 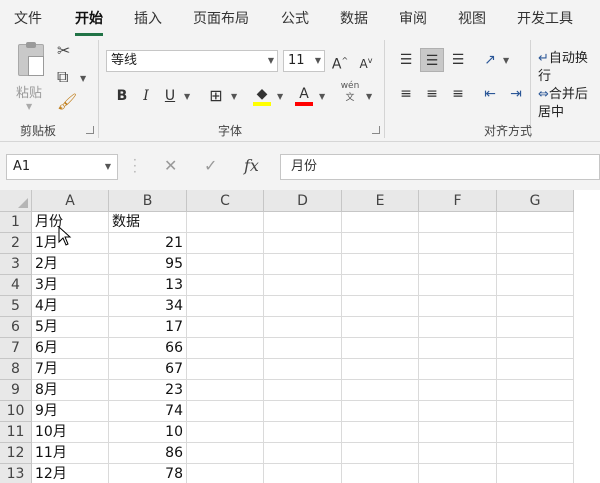 I want to click on enter-icon: ✓, so click(x=210, y=165).